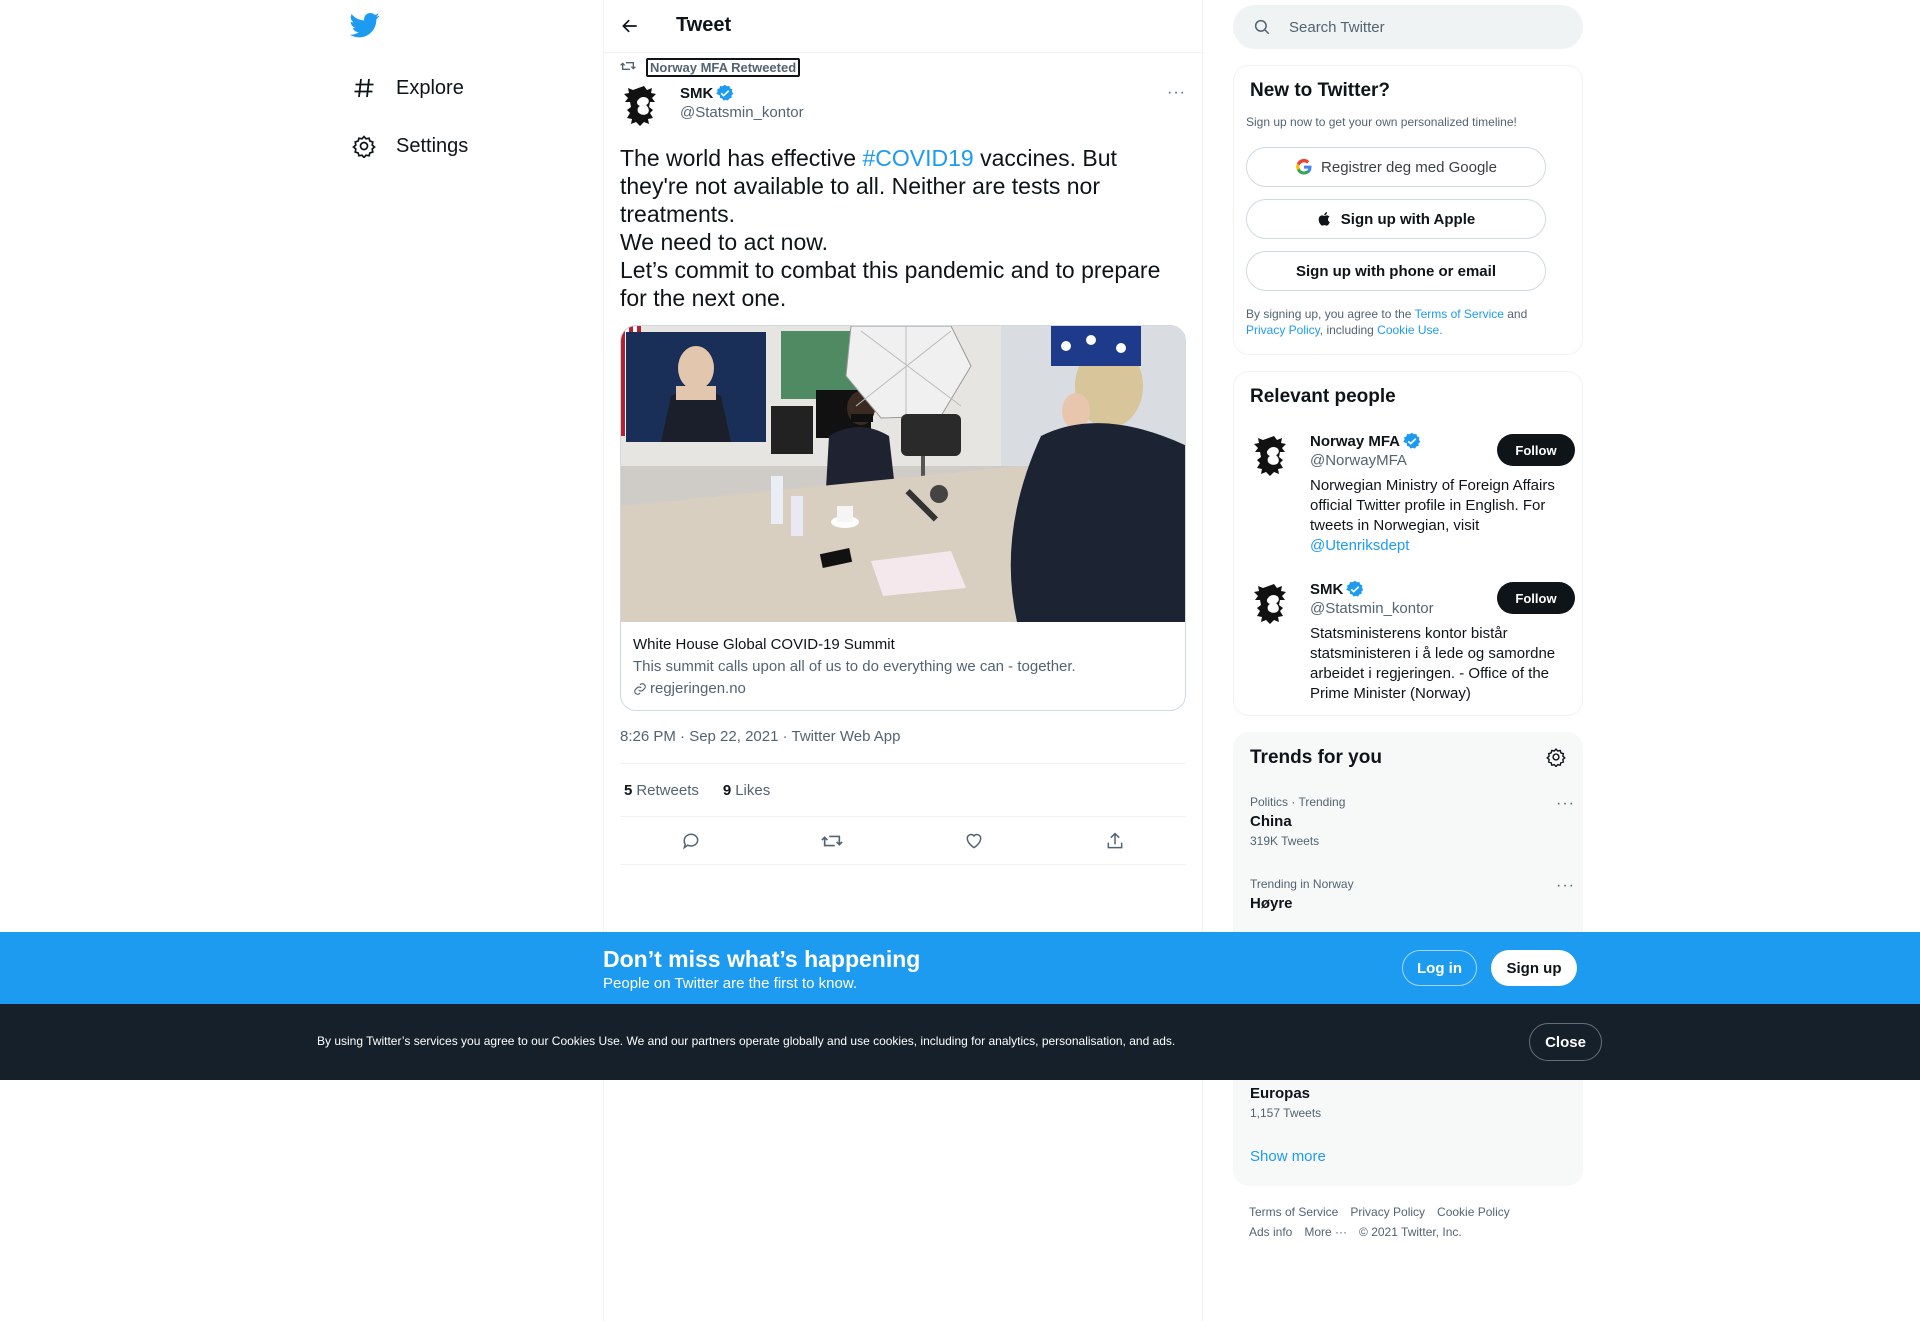 This screenshot has height=1321, width=1920. I want to click on person-name-text: Norway MFA, so click(1355, 441).